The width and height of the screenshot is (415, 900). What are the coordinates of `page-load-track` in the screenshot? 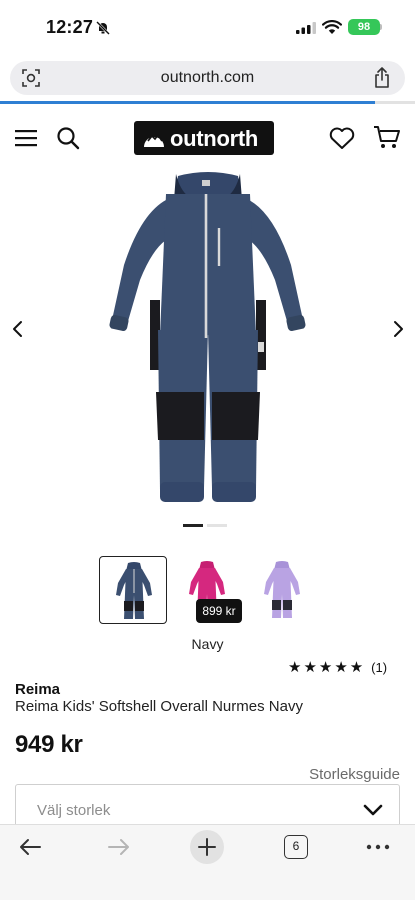 It's located at (395, 102).